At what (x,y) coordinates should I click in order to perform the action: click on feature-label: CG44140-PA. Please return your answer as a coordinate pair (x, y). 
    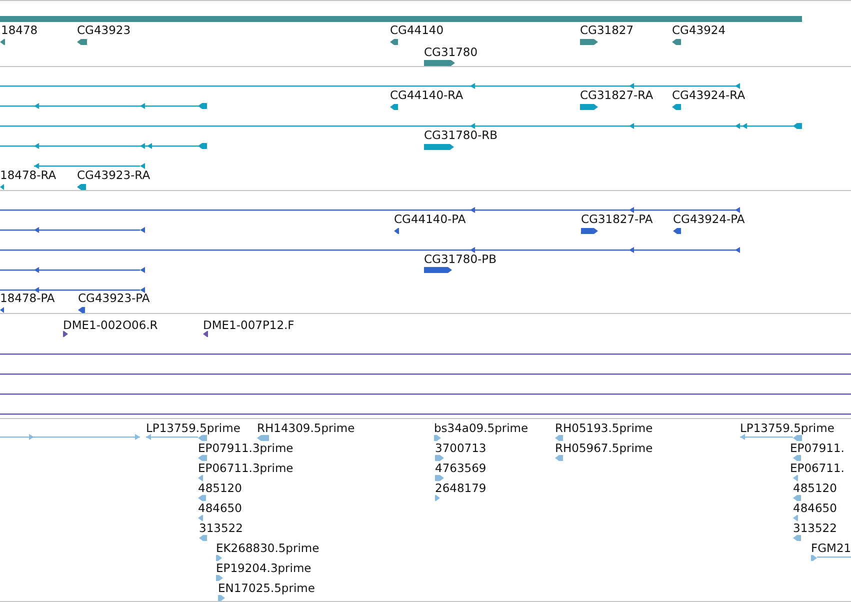
    Looking at the image, I should click on (430, 219).